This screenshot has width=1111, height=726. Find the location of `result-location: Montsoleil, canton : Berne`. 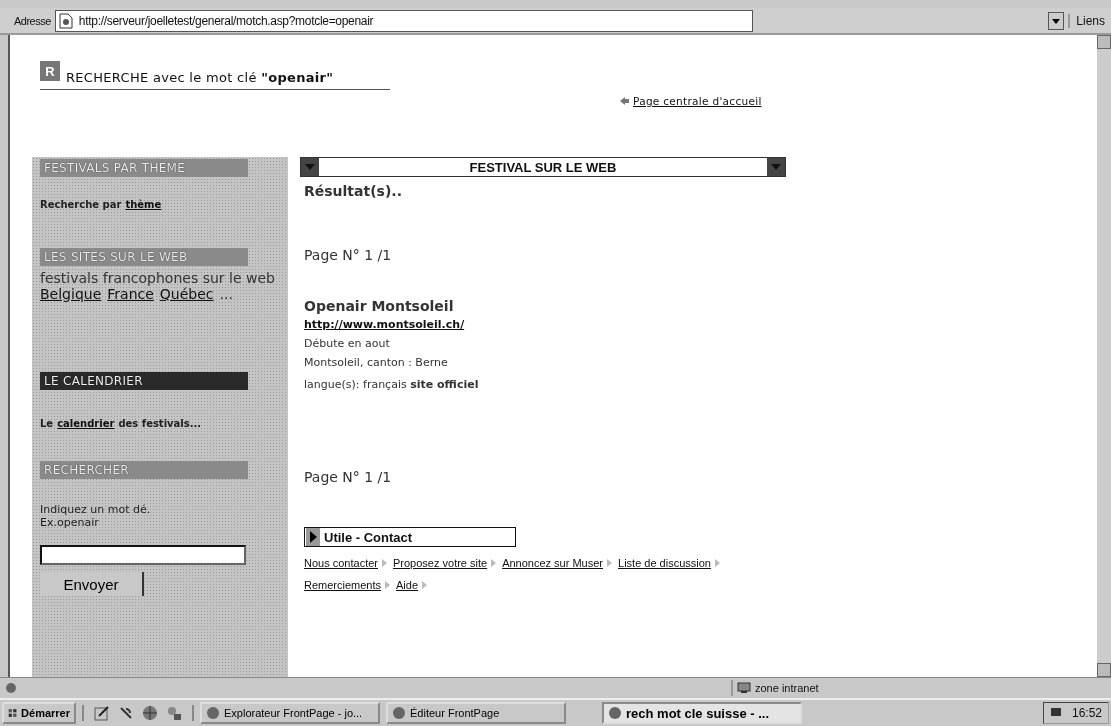

result-location: Montsoleil, canton : Berne is located at coordinates (376, 362).